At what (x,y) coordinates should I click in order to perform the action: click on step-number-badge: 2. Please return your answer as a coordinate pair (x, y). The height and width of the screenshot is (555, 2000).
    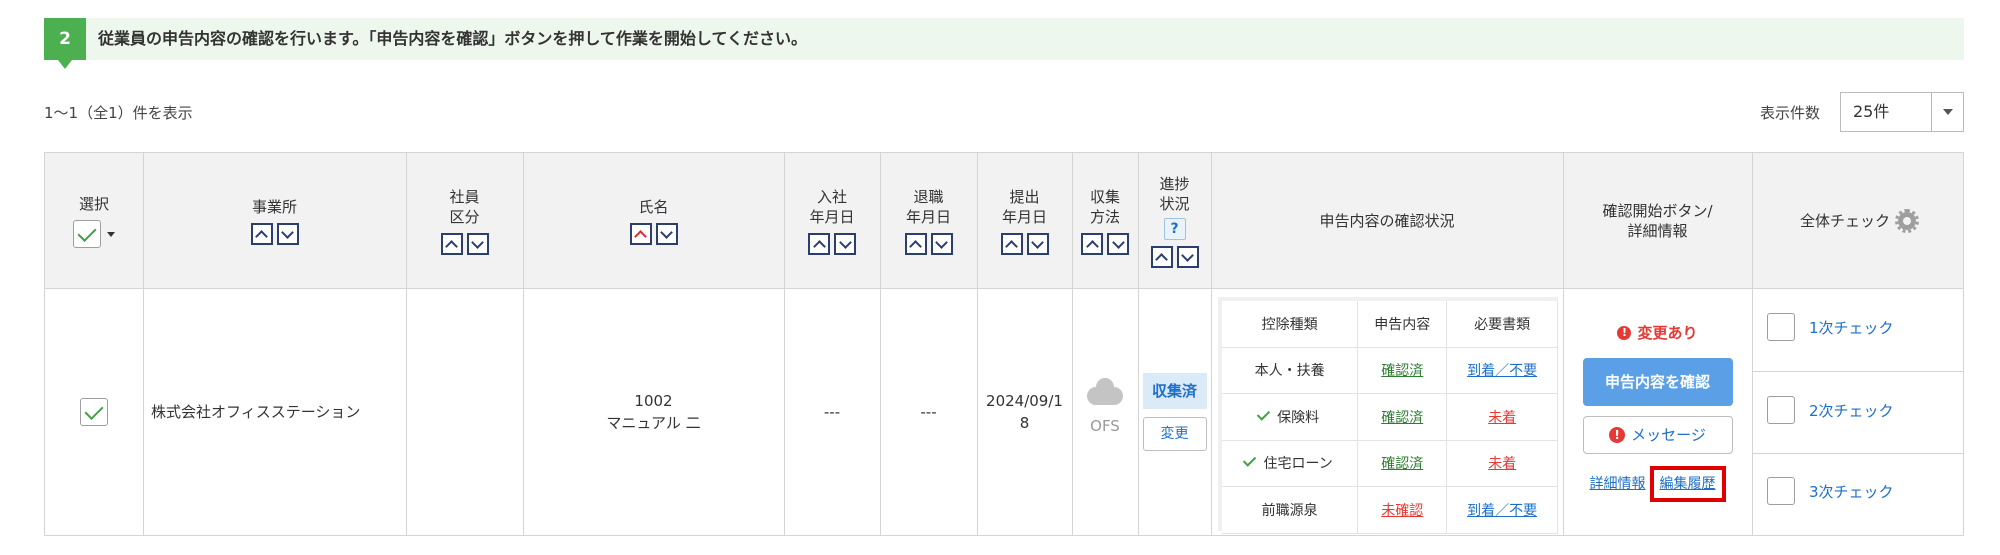
    Looking at the image, I should click on (65, 43).